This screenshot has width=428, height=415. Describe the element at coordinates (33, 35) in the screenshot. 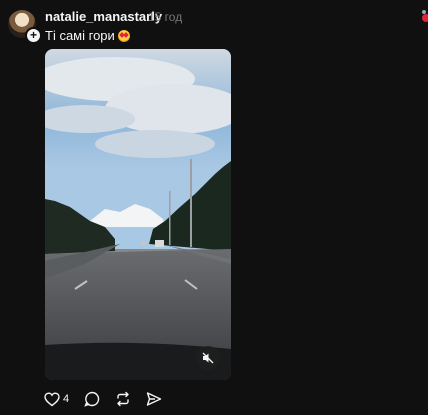

I see `follow-plus-icon: +` at that location.